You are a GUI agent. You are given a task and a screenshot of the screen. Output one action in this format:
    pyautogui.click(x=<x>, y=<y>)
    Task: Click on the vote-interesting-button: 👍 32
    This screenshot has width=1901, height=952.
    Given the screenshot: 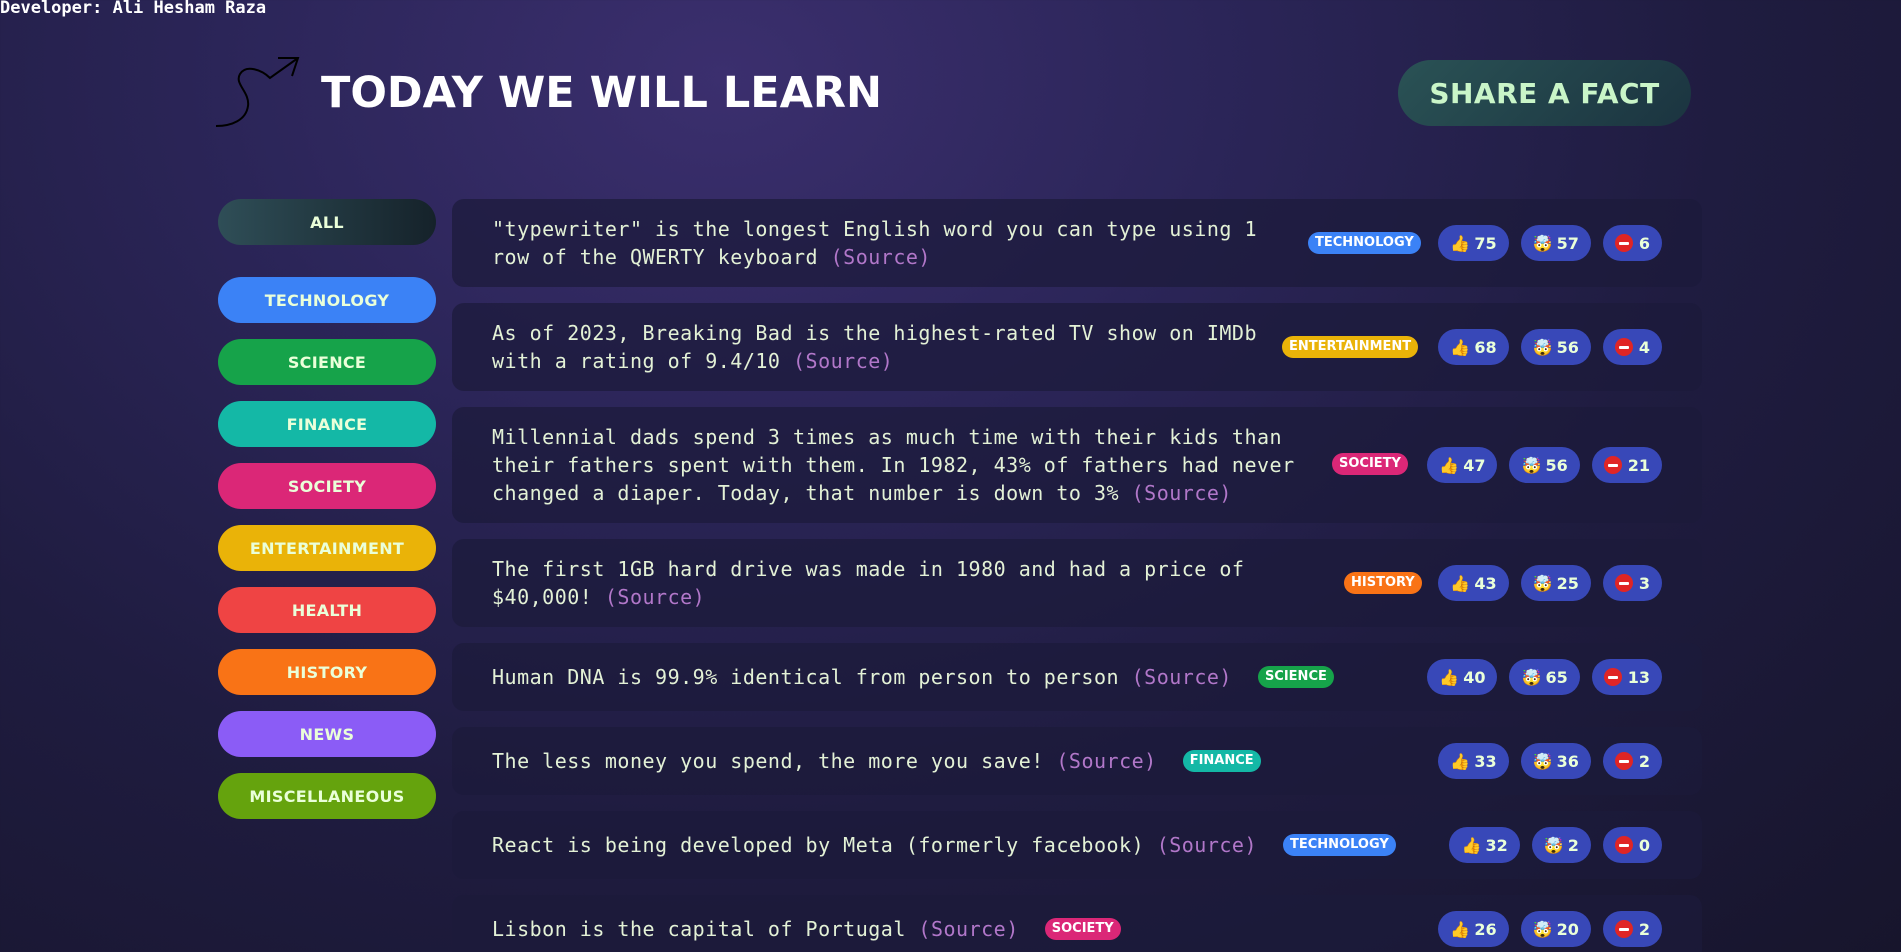 What is the action you would take?
    pyautogui.click(x=1484, y=845)
    